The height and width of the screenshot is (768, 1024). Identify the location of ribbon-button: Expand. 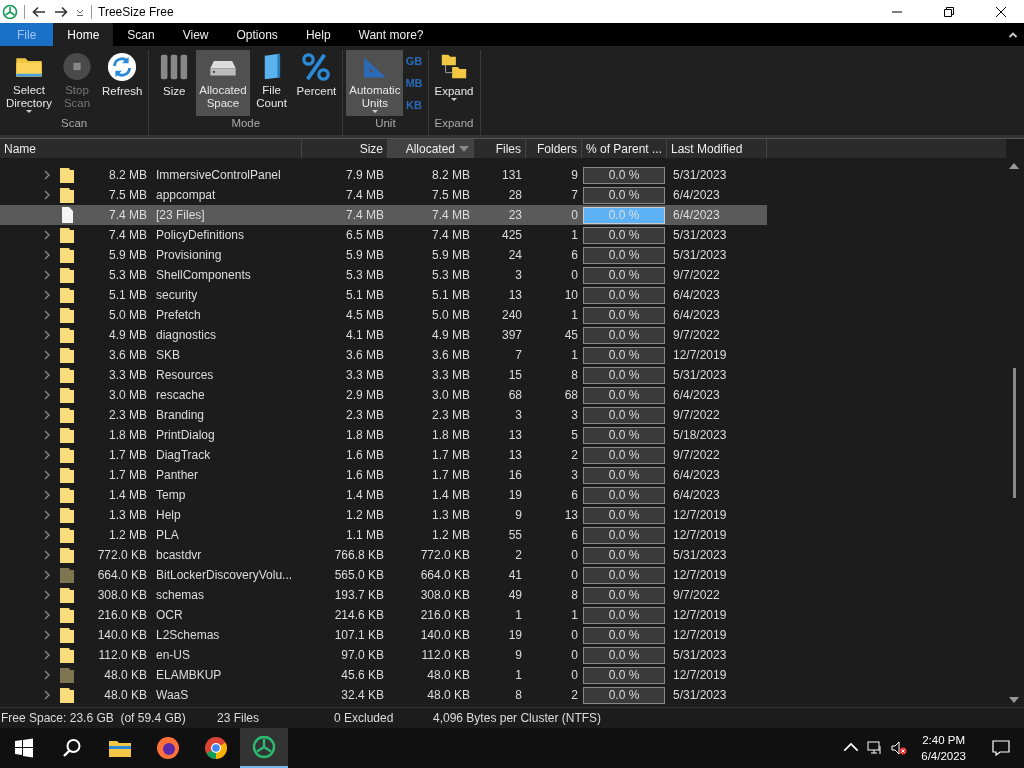
(454, 83).